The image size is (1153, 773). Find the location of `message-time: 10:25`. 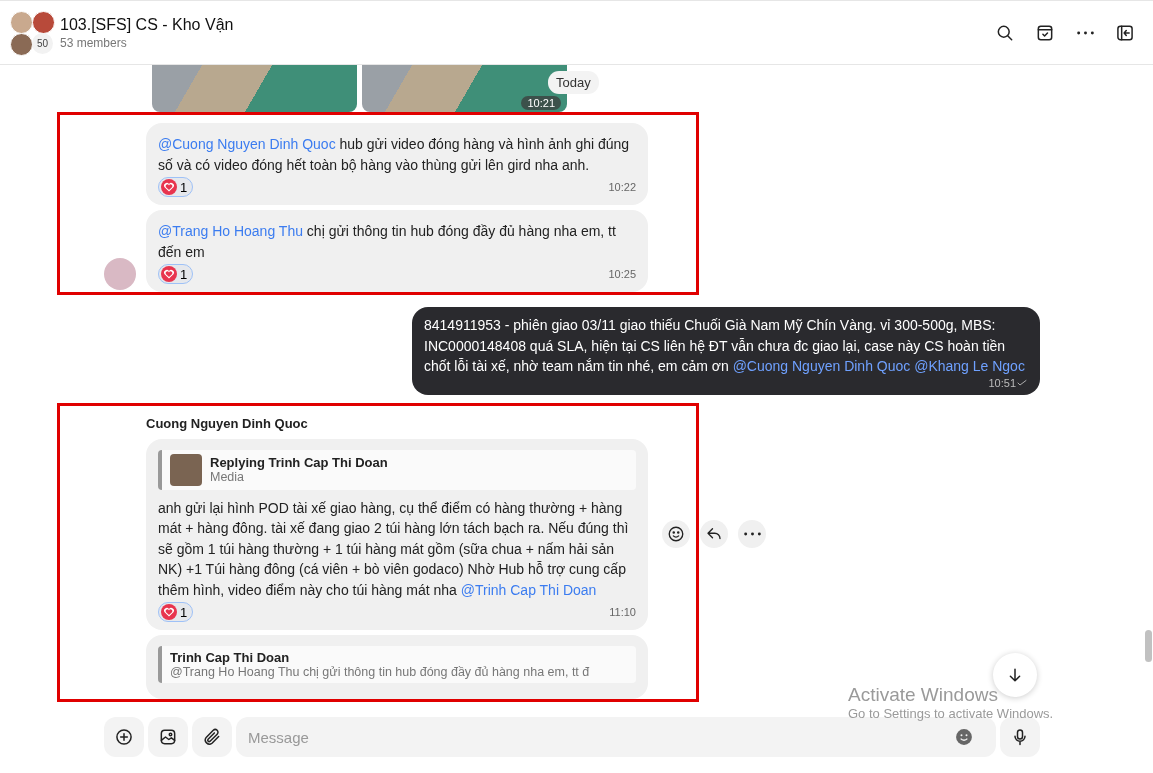

message-time: 10:25 is located at coordinates (622, 274).